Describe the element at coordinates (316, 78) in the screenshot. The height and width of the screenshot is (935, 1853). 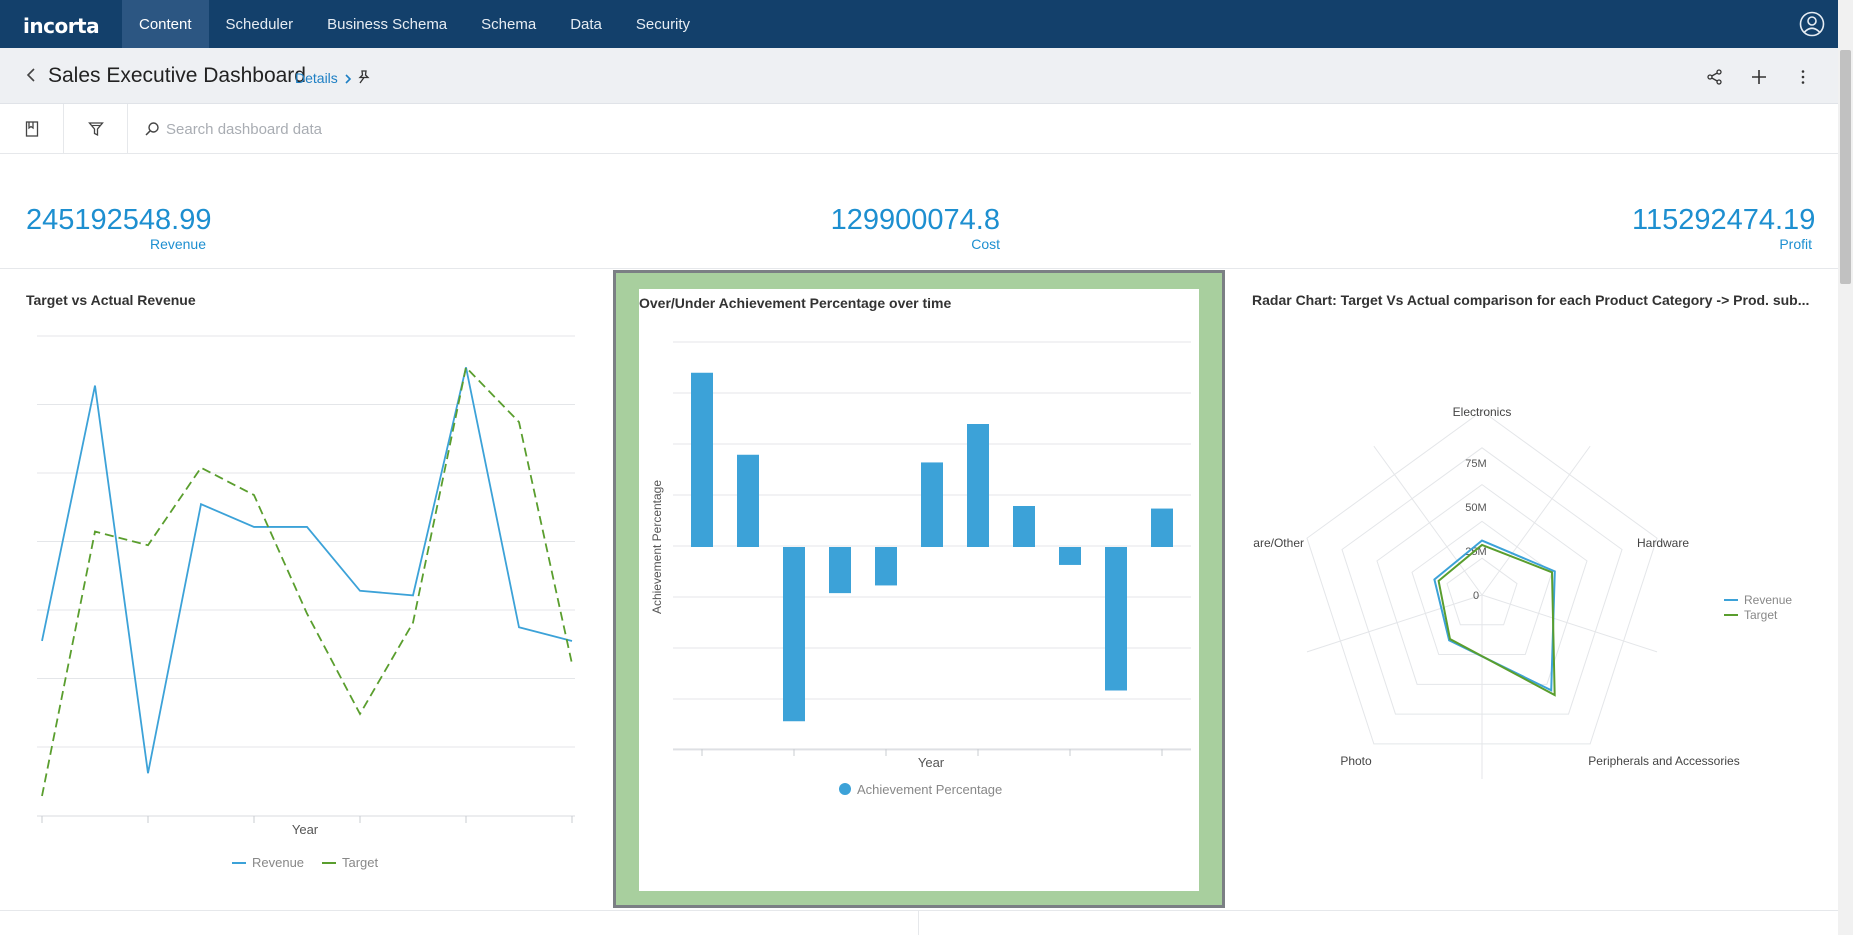
I see `details-label: Details` at that location.